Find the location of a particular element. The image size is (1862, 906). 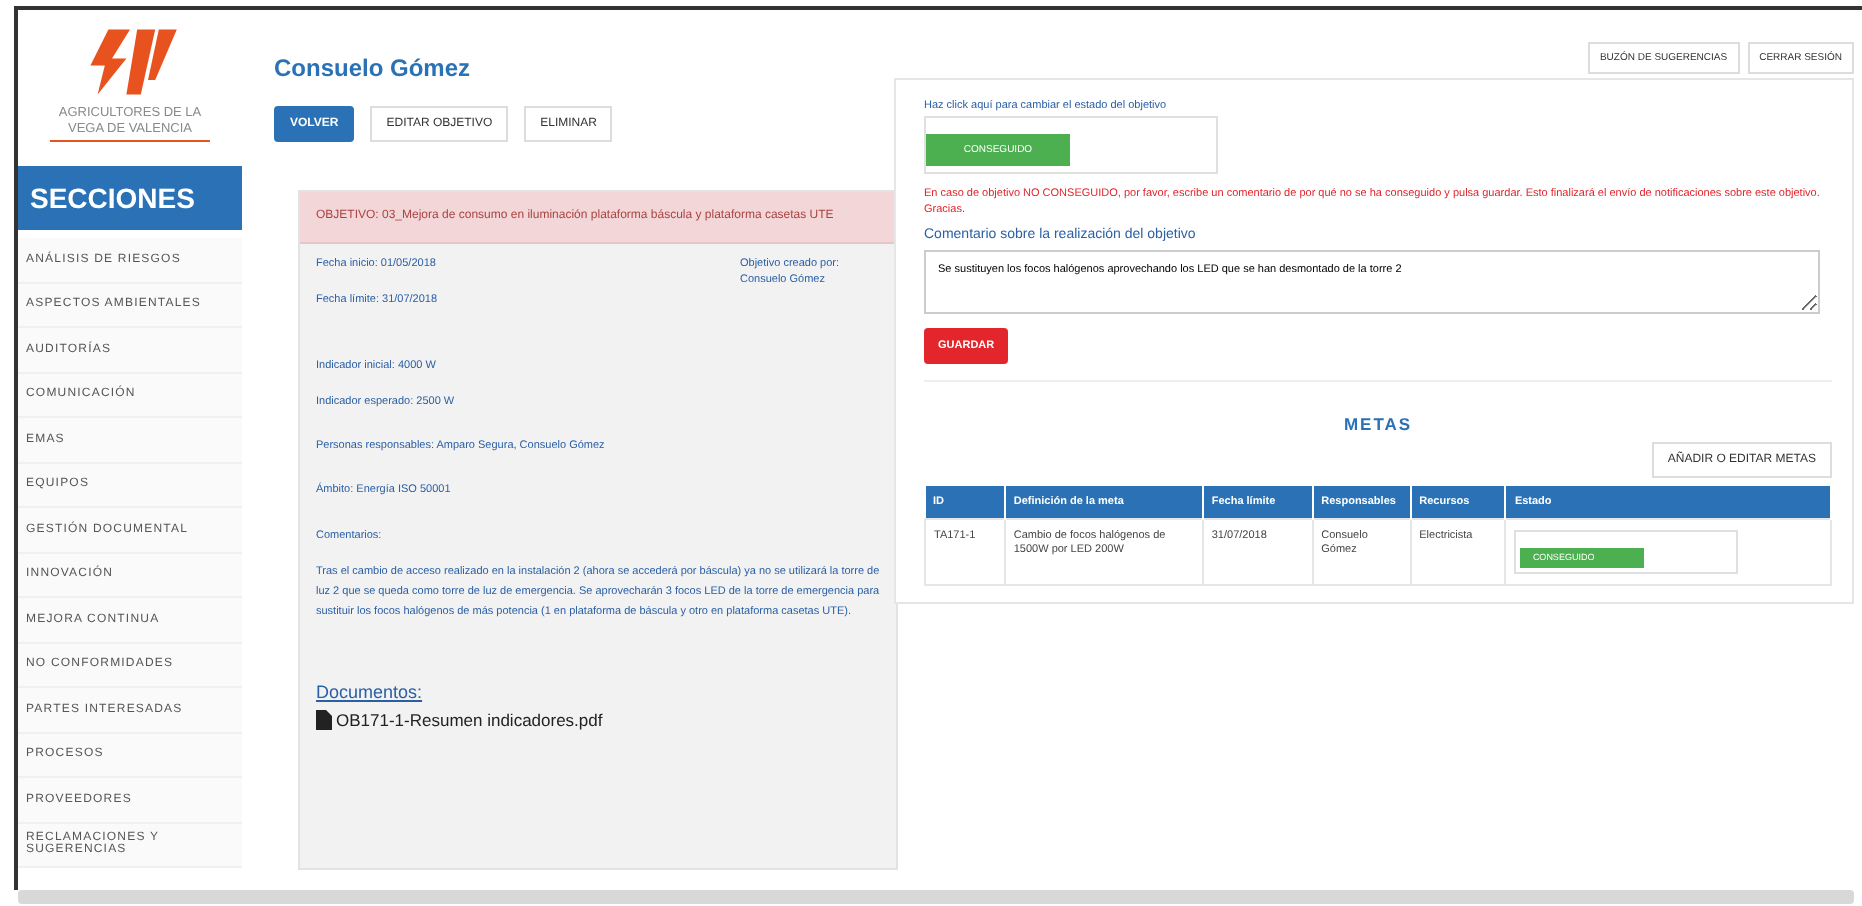

user-name: Consuelo Gómez is located at coordinates (373, 68).